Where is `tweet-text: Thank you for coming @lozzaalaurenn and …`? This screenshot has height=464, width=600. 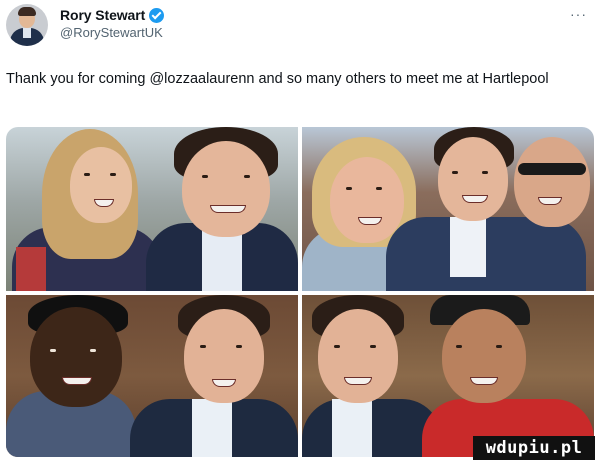
tweet-text: Thank you for coming @lozzaalaurenn and … is located at coordinates (277, 79).